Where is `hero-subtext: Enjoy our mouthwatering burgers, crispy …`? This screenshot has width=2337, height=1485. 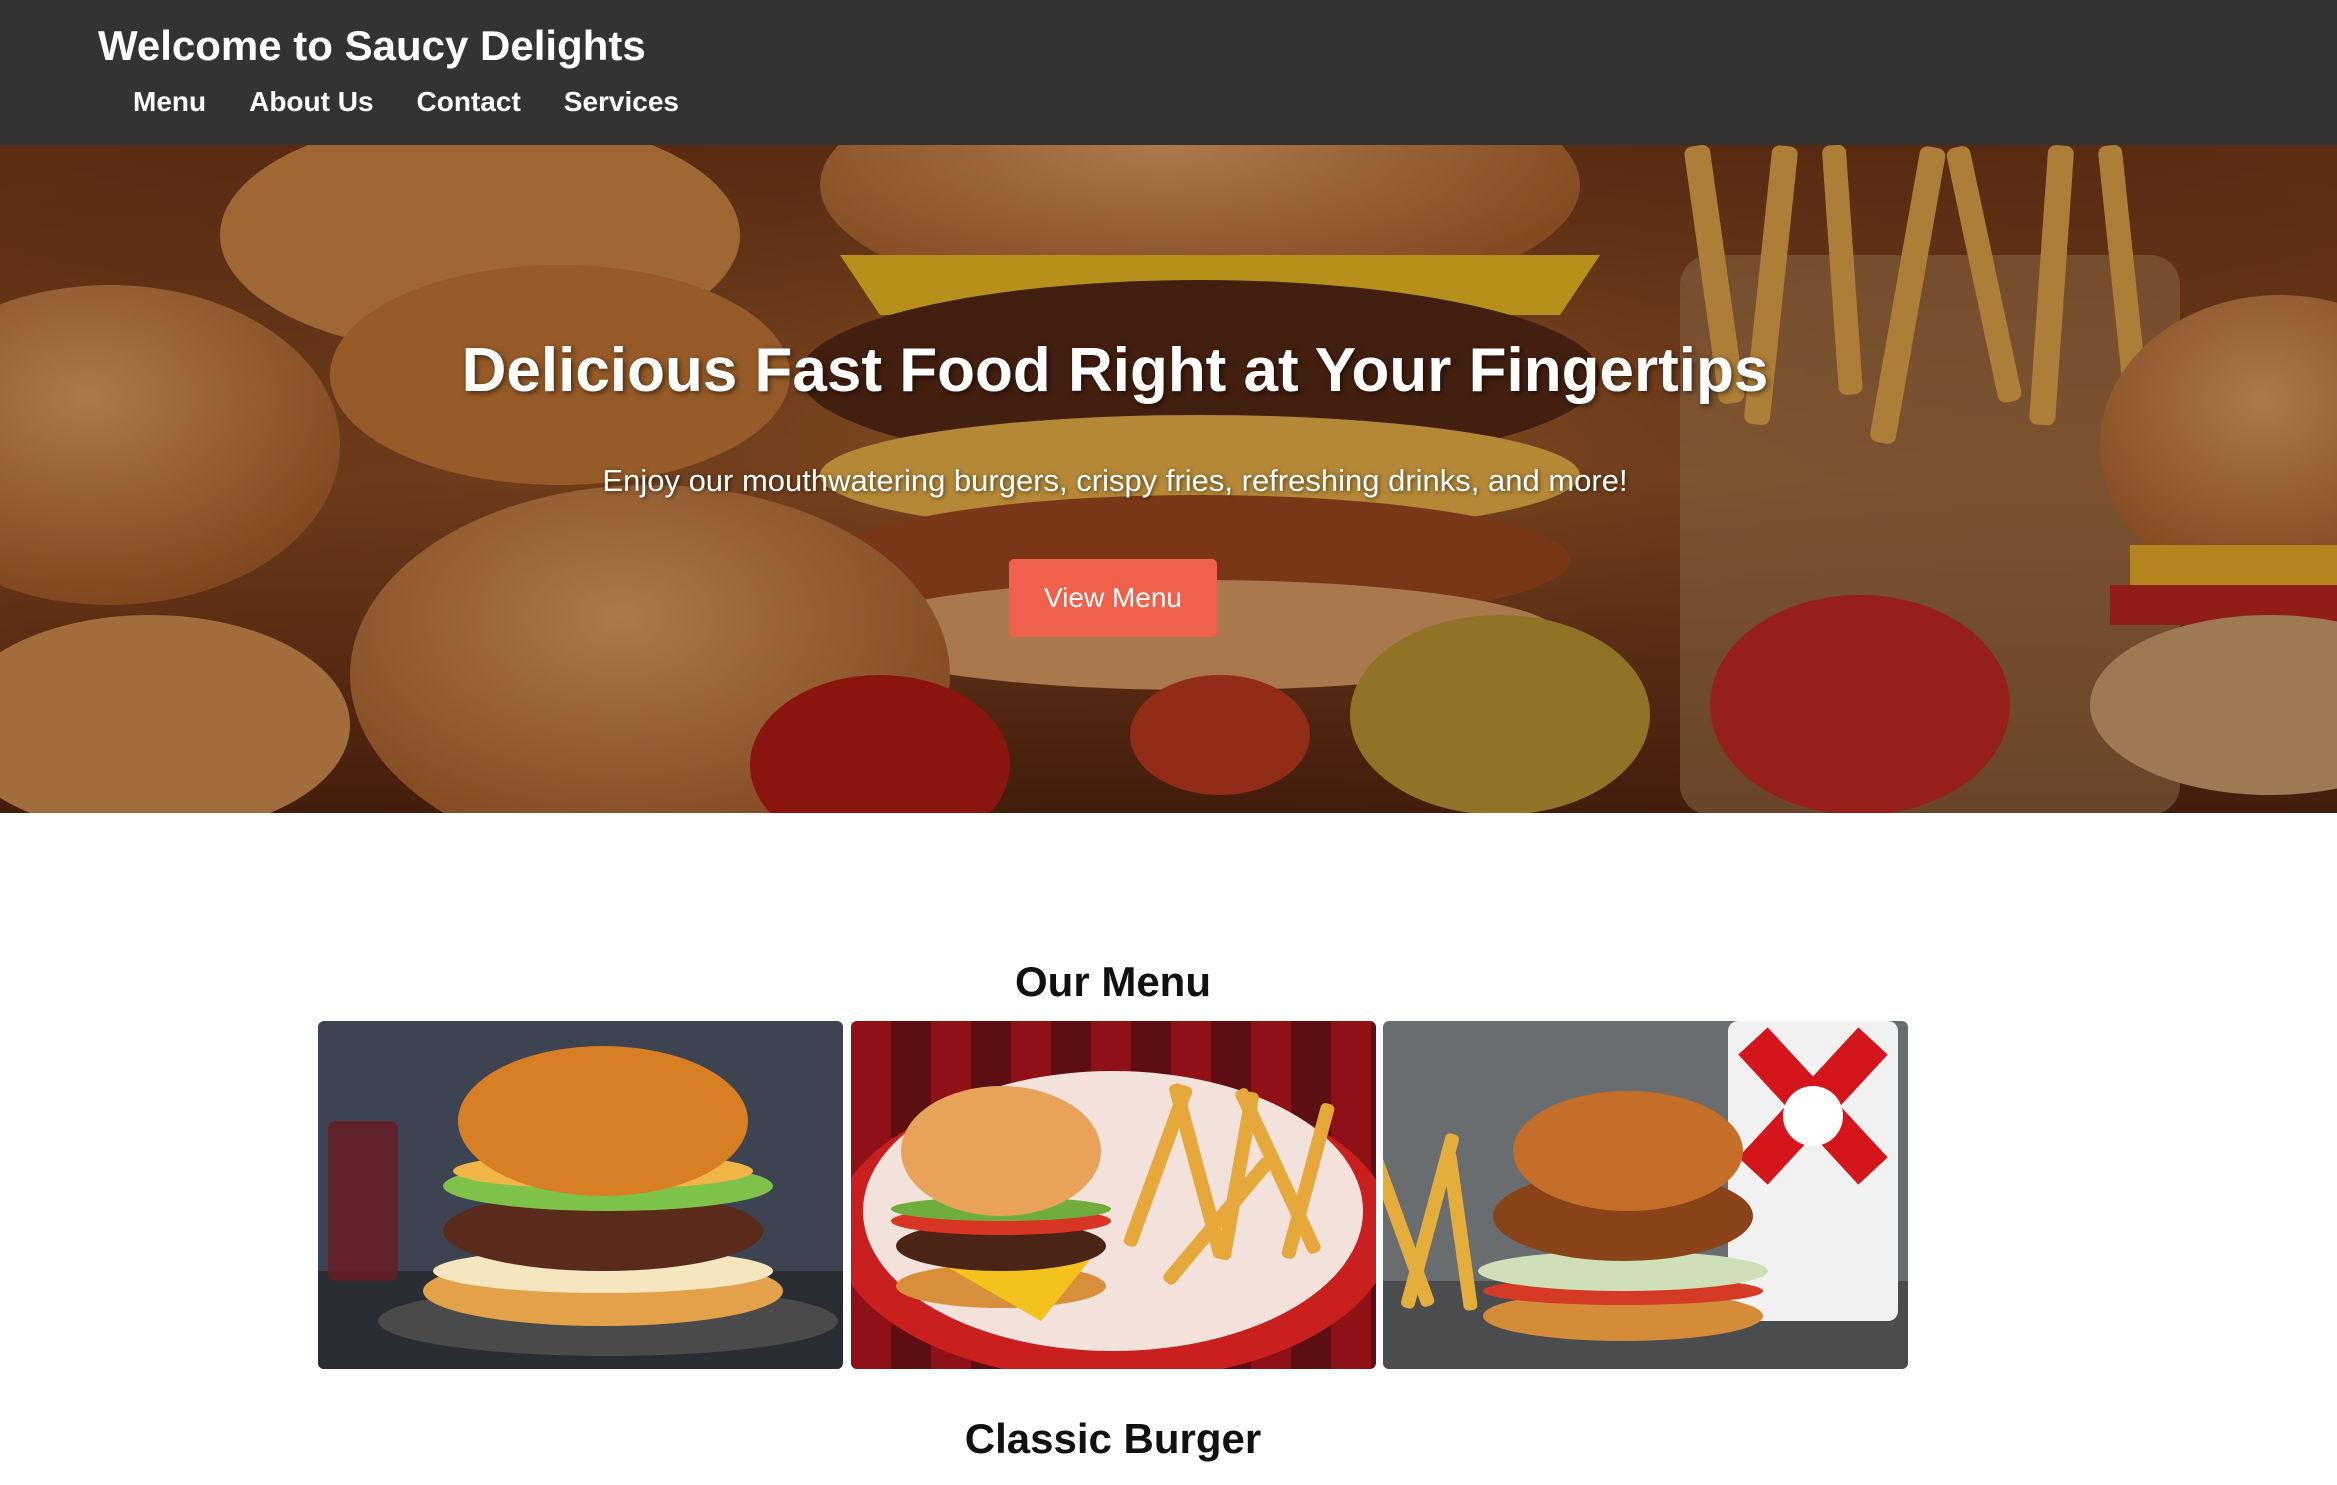 hero-subtext: Enjoy our mouthwatering burgers, crispy … is located at coordinates (1115, 480).